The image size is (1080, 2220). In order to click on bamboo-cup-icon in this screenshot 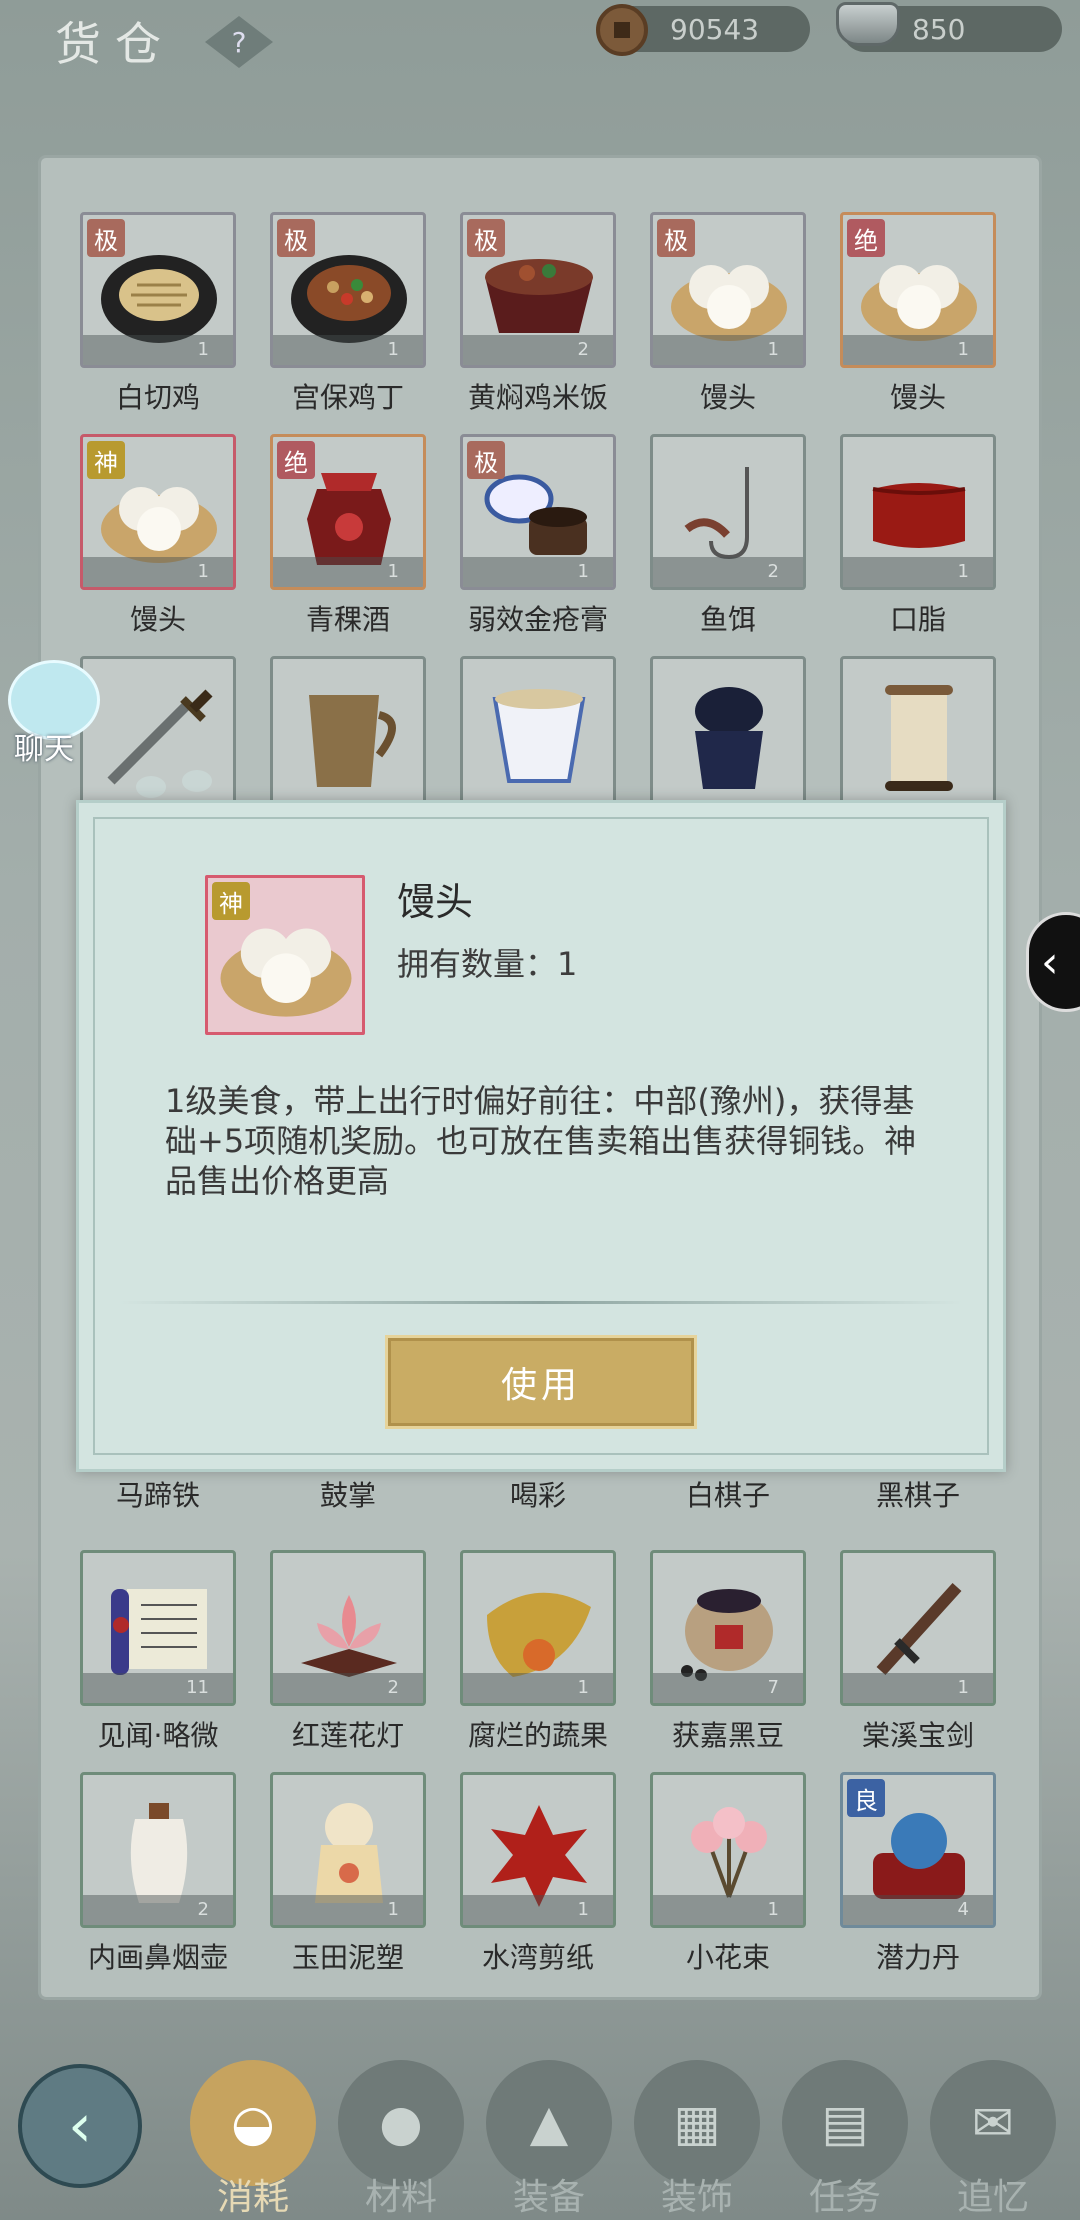, I will do `click(352, 741)`.